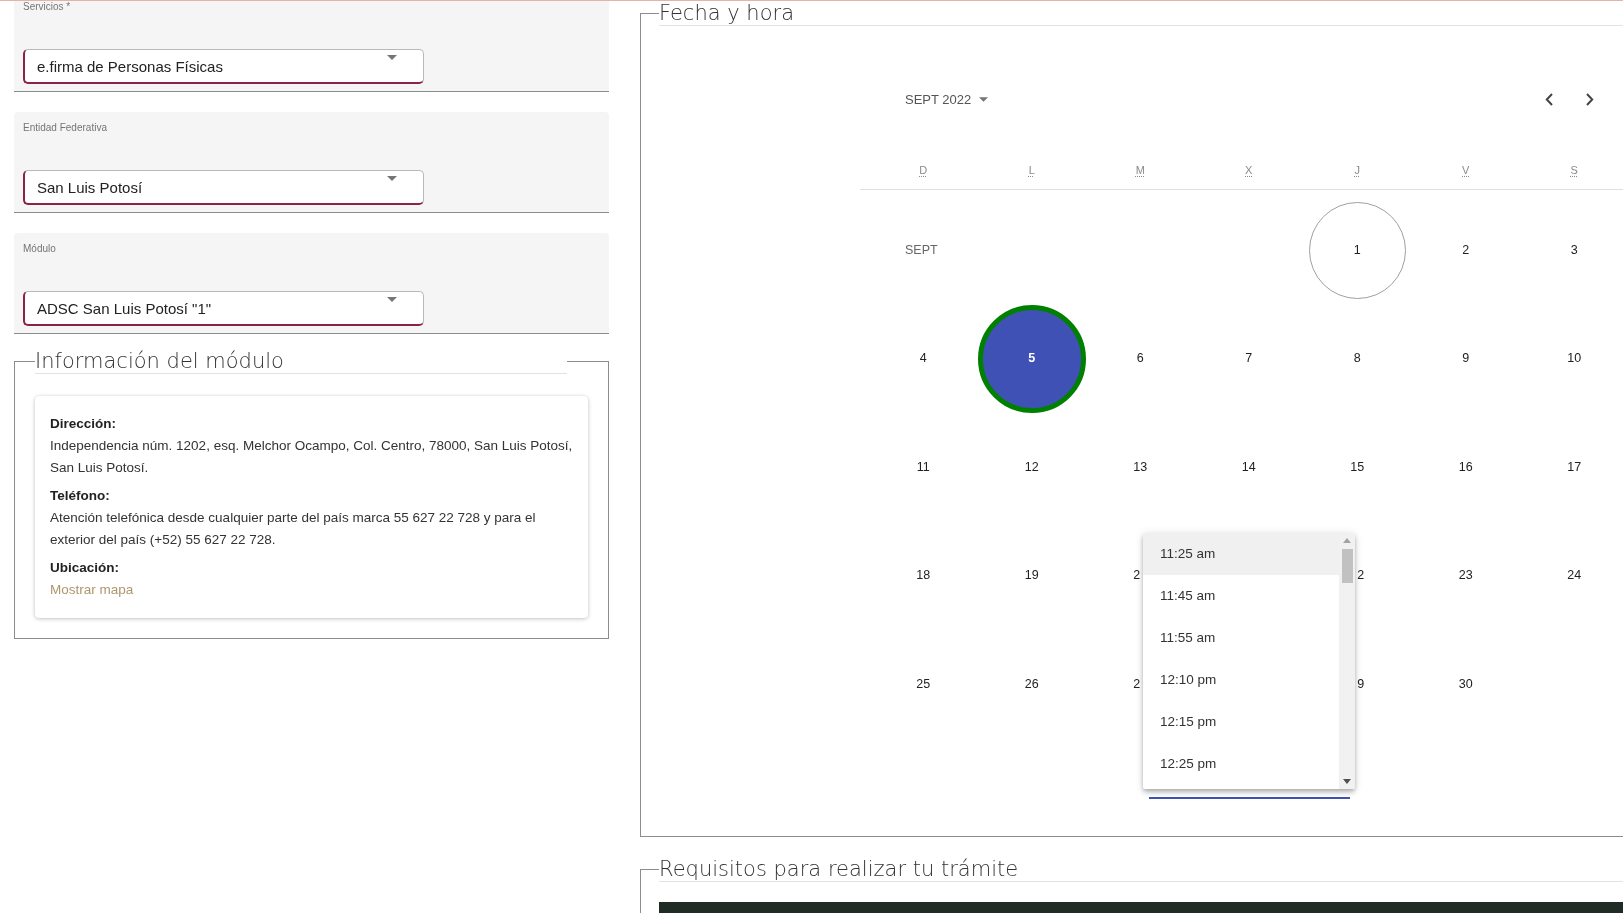 Image resolution: width=1623 pixels, height=913 pixels. What do you see at coordinates (1249, 359) in the screenshot?
I see `calendar-day: 7` at bounding box center [1249, 359].